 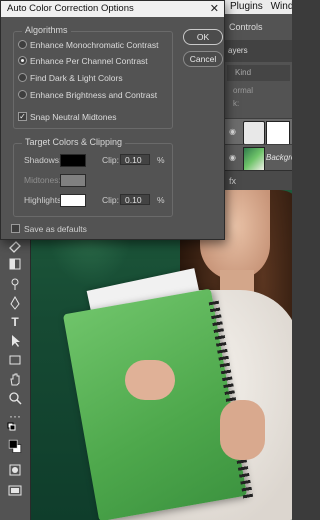 I want to click on dialog-title: Auto Color Correction Options, so click(x=70, y=8).